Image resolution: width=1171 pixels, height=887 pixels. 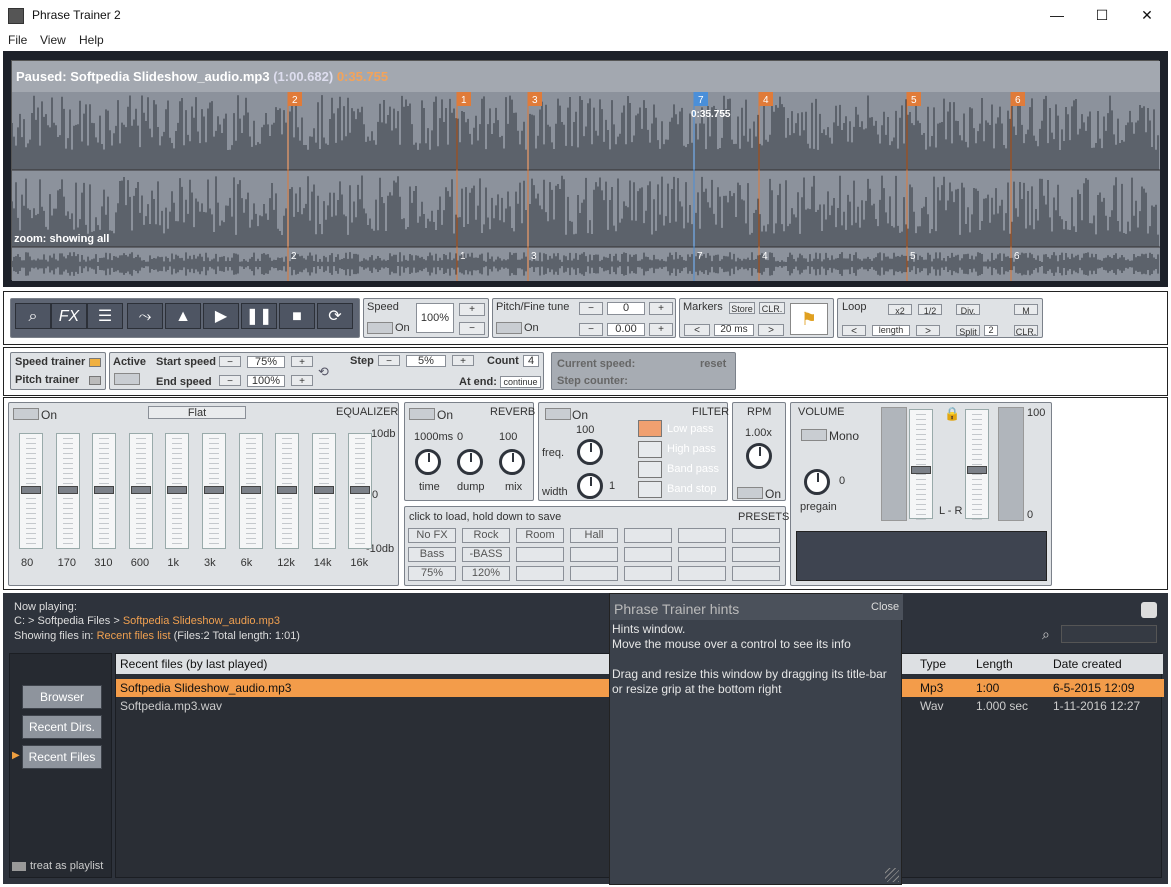 What do you see at coordinates (95, 362) in the screenshot?
I see `speed-trainer-toggle` at bounding box center [95, 362].